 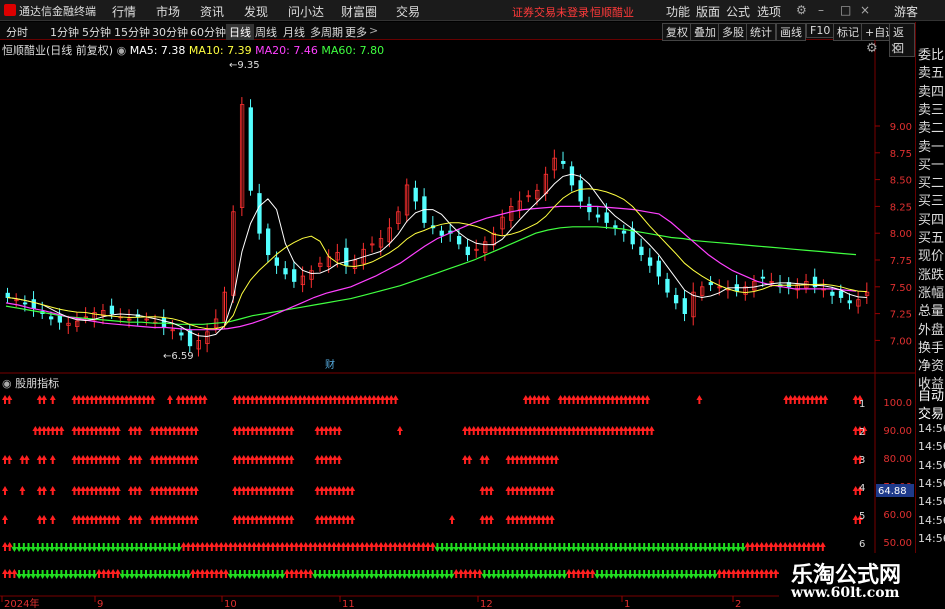 What do you see at coordinates (122, 50) in the screenshot?
I see `chart-toggle-icon: ◉` at bounding box center [122, 50].